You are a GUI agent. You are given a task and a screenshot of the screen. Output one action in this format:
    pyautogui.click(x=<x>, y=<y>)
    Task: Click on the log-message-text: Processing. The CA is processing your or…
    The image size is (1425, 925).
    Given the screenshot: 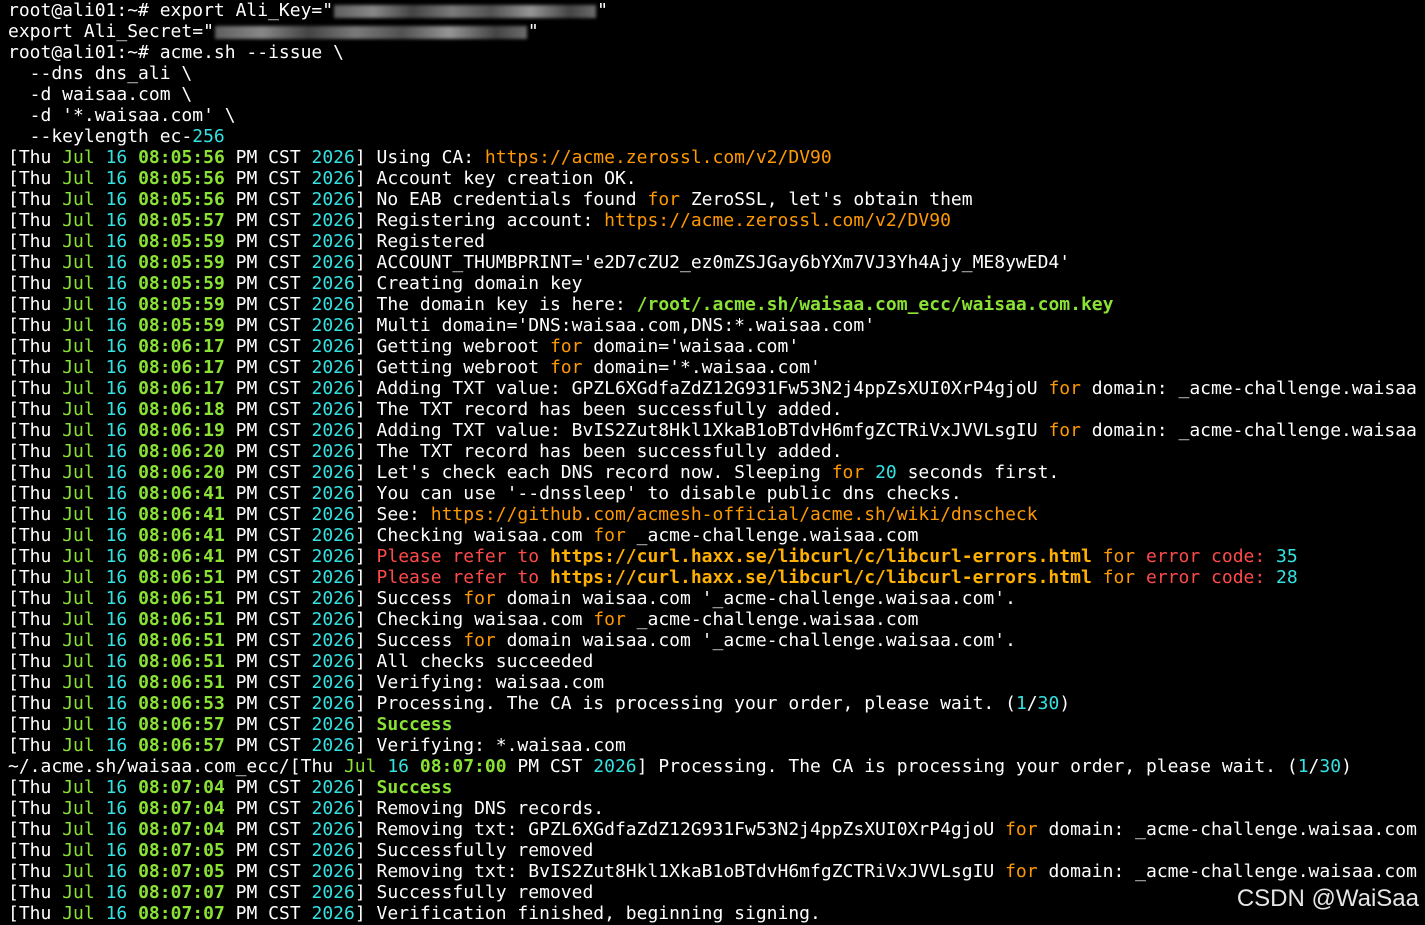 What is the action you would take?
    pyautogui.click(x=978, y=766)
    